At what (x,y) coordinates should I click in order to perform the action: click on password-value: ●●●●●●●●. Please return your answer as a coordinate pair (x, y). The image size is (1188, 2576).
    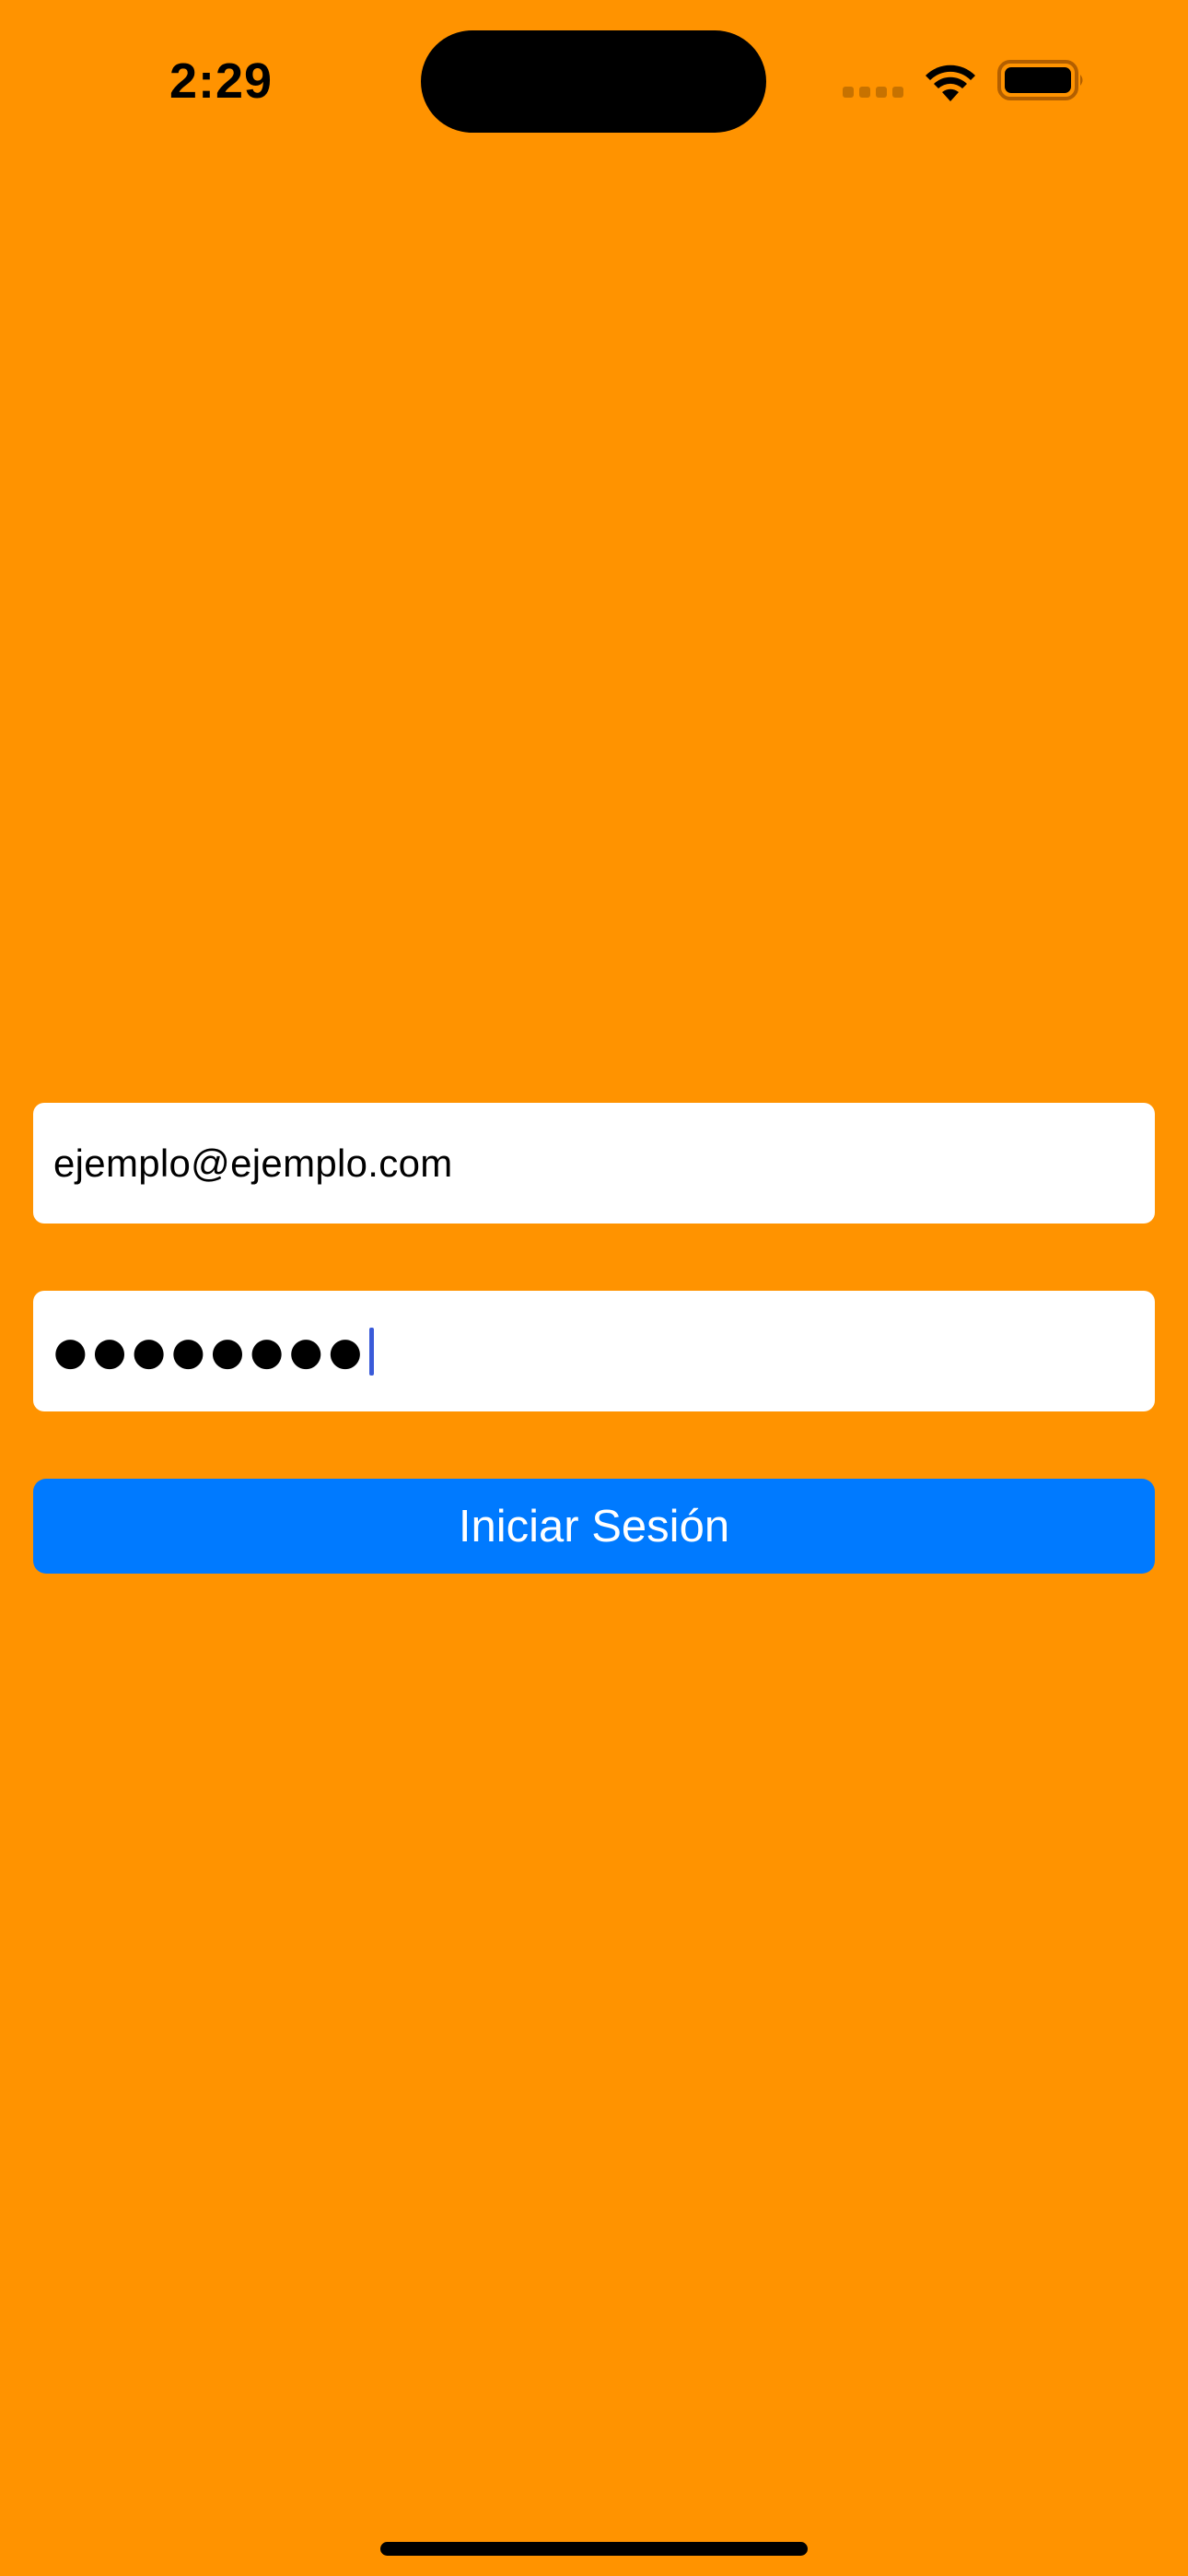
    Looking at the image, I should click on (210, 1351).